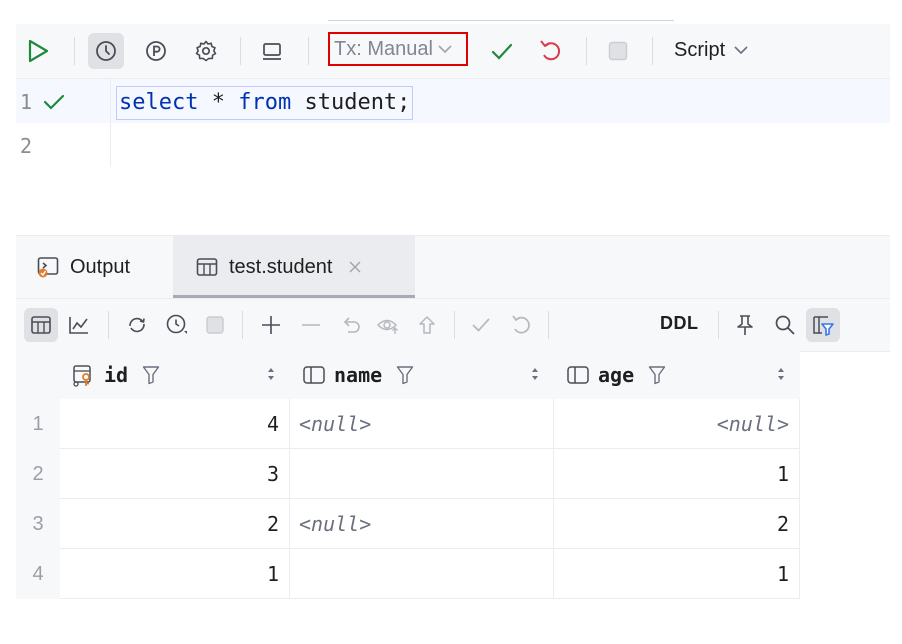 The height and width of the screenshot is (644, 902). Describe the element at coordinates (501, 20) in the screenshot. I see `toolbar-top-line` at that location.